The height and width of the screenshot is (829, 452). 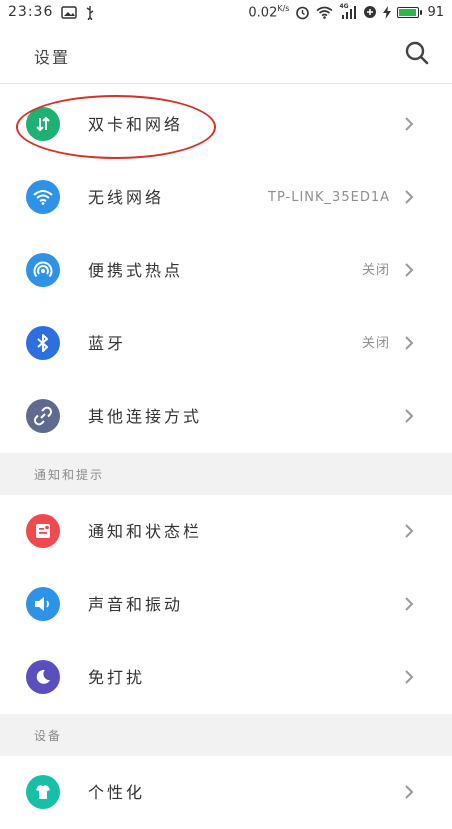 I want to click on item-label: 双卡和网络, so click(x=136, y=124).